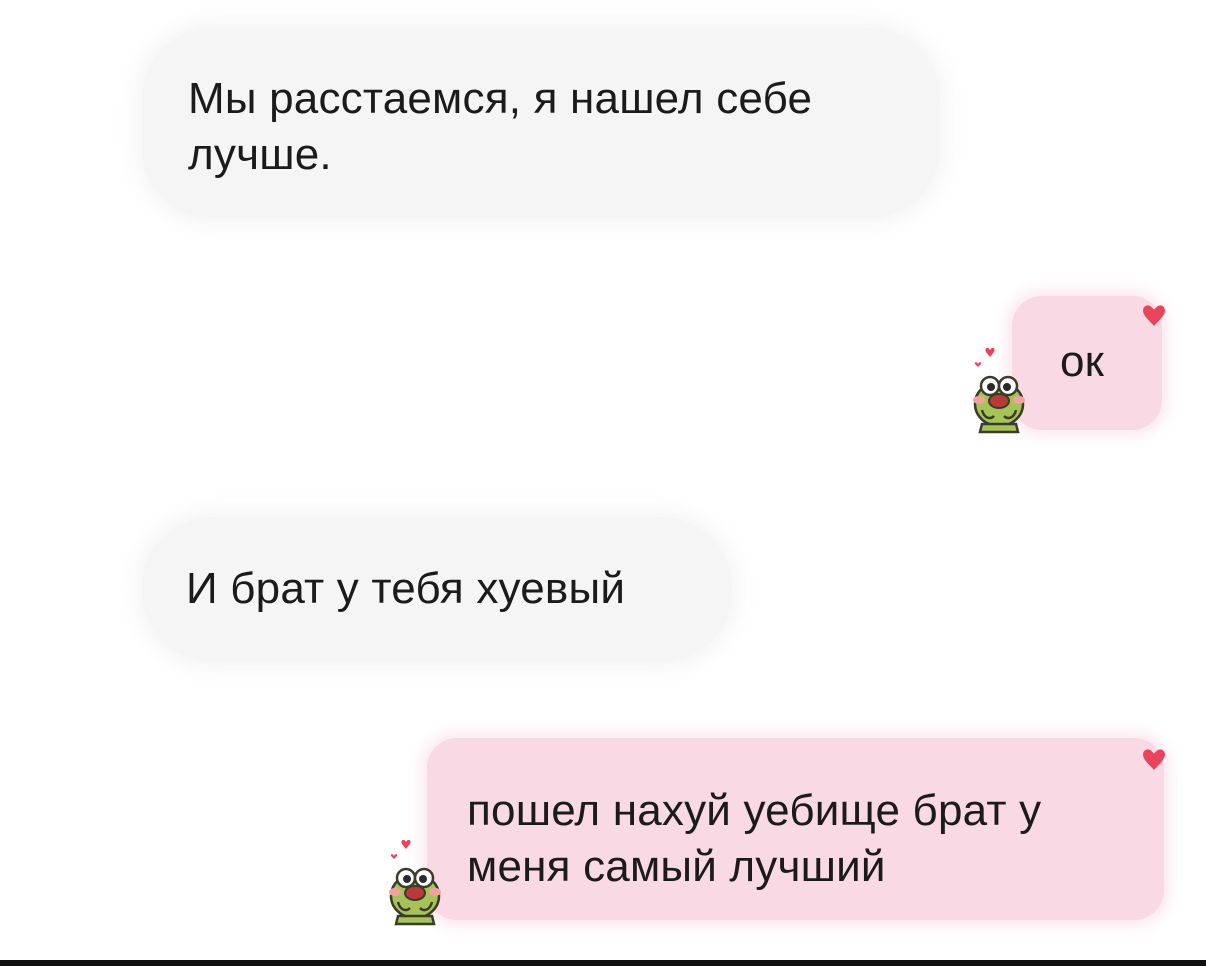 This screenshot has height=966, width=1206. I want to click on message-text: Мы расстаемся, я нашел себе лучше., so click(500, 126).